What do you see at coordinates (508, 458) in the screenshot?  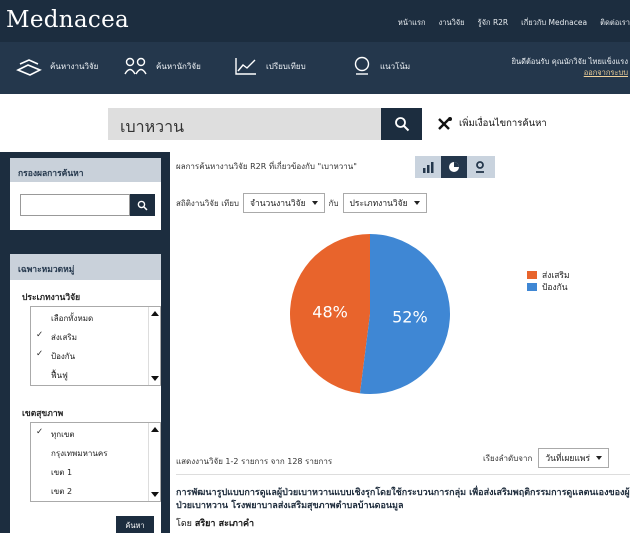 I see `sort-label: เรียงลำดับจาก` at bounding box center [508, 458].